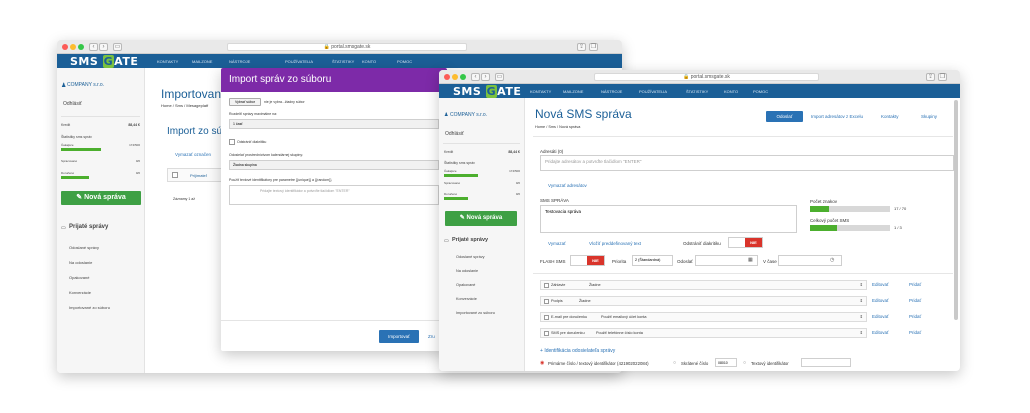 The height and width of the screenshot is (413, 1030). What do you see at coordinates (619, 333) in the screenshot?
I see `row-value: Použiť telefónne číslo konta` at bounding box center [619, 333].